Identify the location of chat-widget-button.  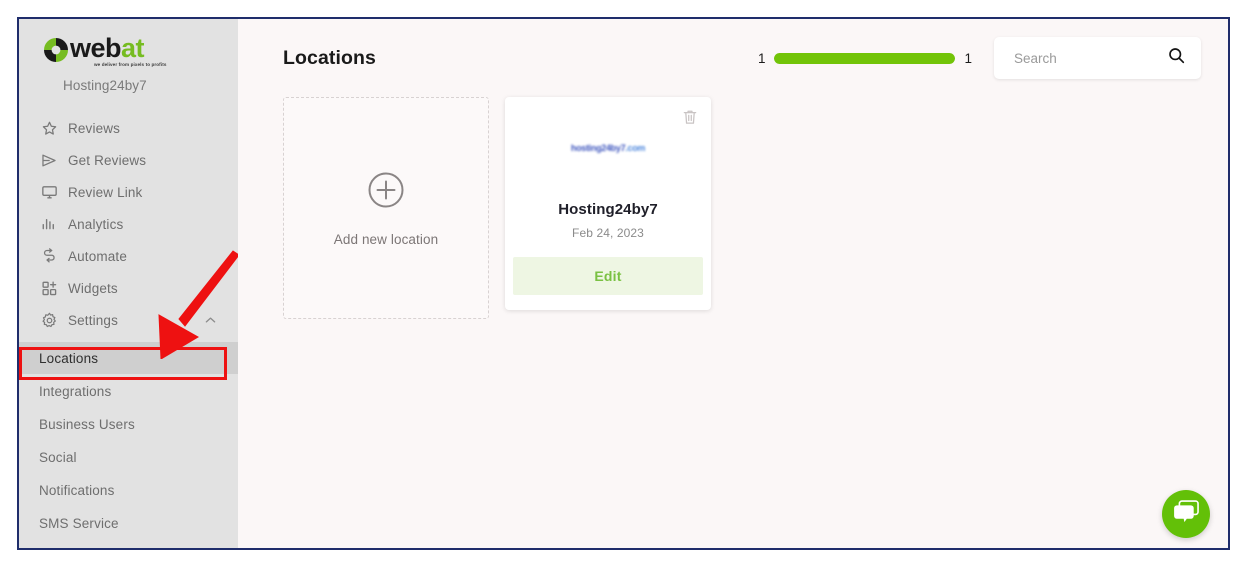
(1186, 514).